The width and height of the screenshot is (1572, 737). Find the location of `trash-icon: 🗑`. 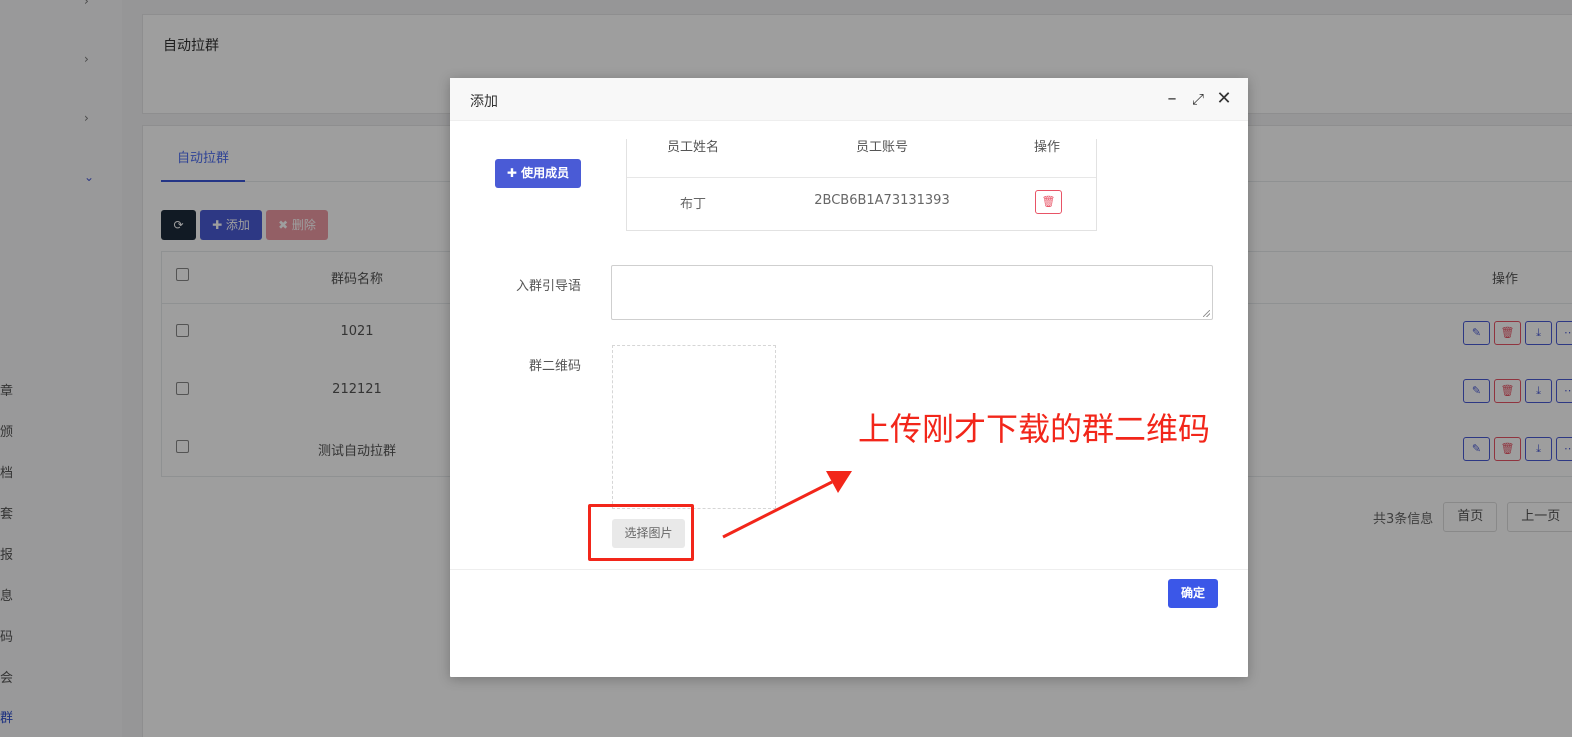

trash-icon: 🗑 is located at coordinates (1048, 202).